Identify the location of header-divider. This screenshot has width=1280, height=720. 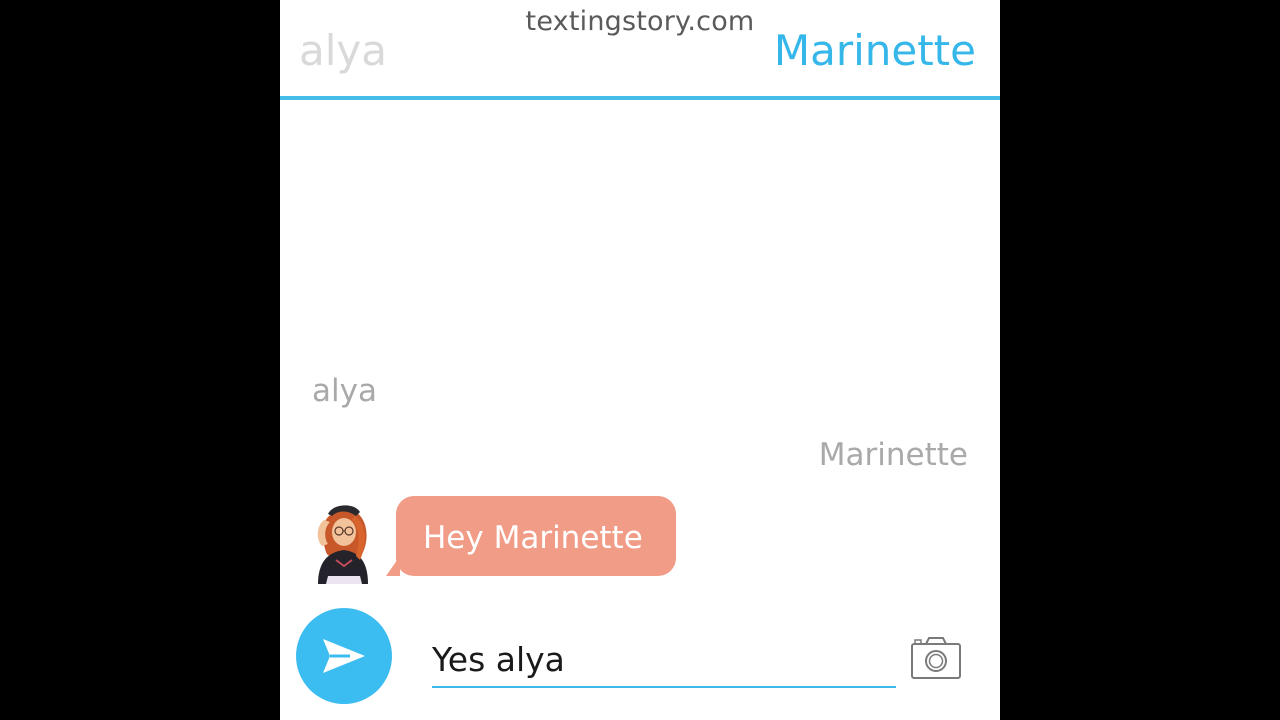
(640, 98).